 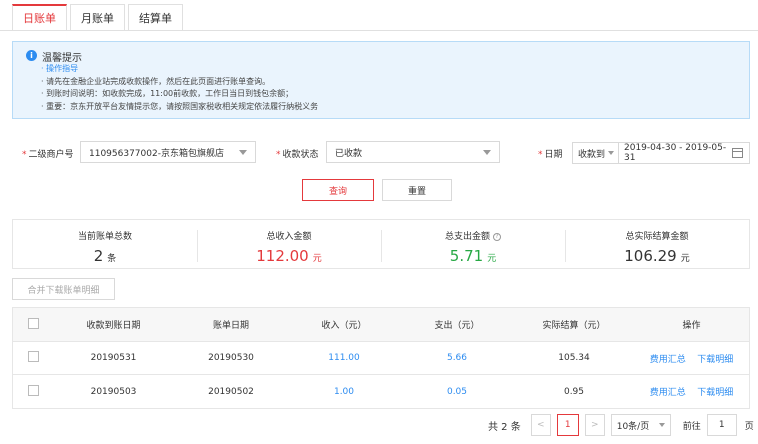 What do you see at coordinates (737, 153) in the screenshot?
I see `calendar-icon` at bounding box center [737, 153].